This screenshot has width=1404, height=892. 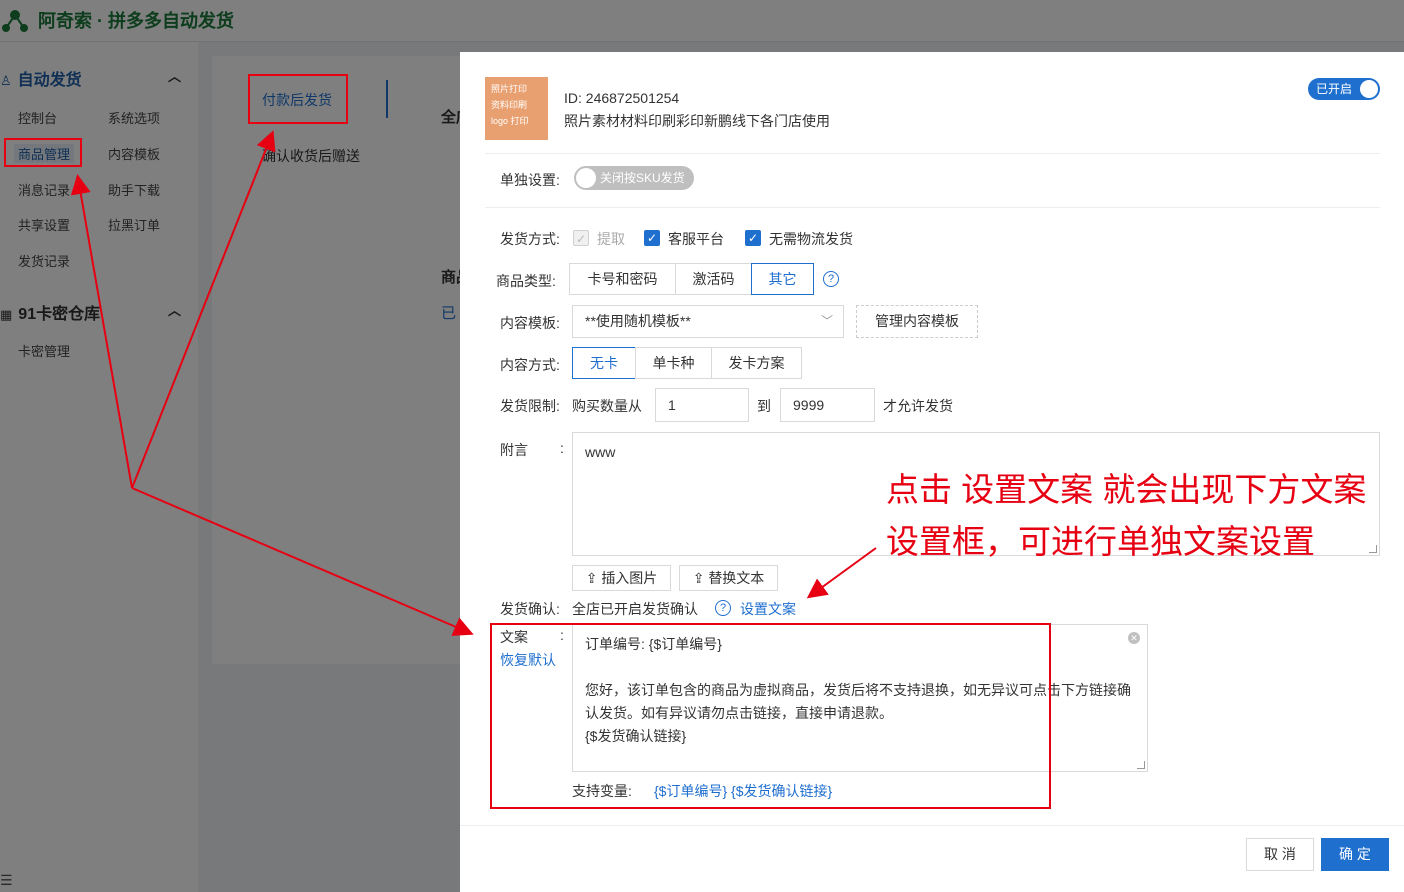 I want to click on replace-text-button: ⇪ 替换文本, so click(x=728, y=578).